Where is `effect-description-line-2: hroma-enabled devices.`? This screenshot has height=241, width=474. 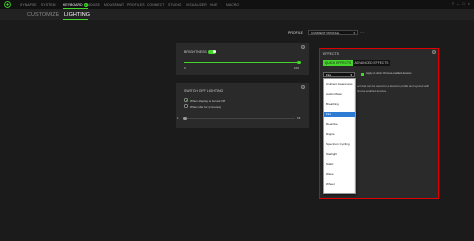 effect-description-line-2: hroma-enabled devices. is located at coordinates (372, 90).